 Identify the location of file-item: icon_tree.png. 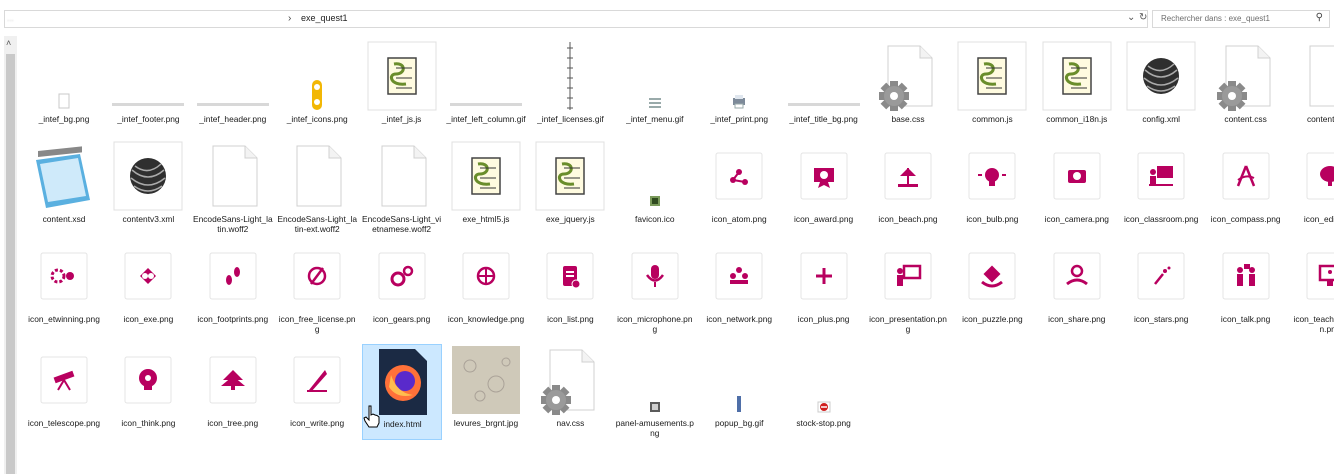
(233, 392).